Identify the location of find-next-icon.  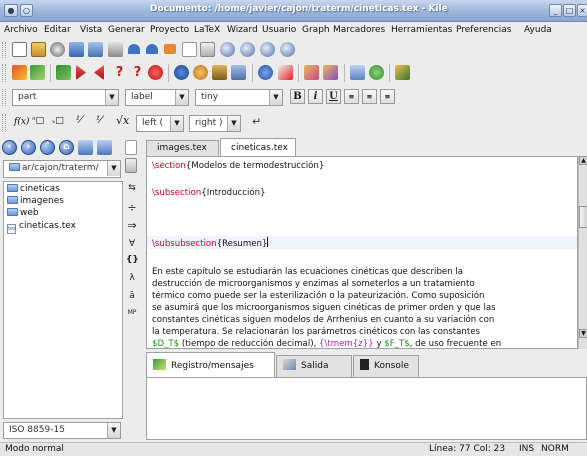
(247, 49).